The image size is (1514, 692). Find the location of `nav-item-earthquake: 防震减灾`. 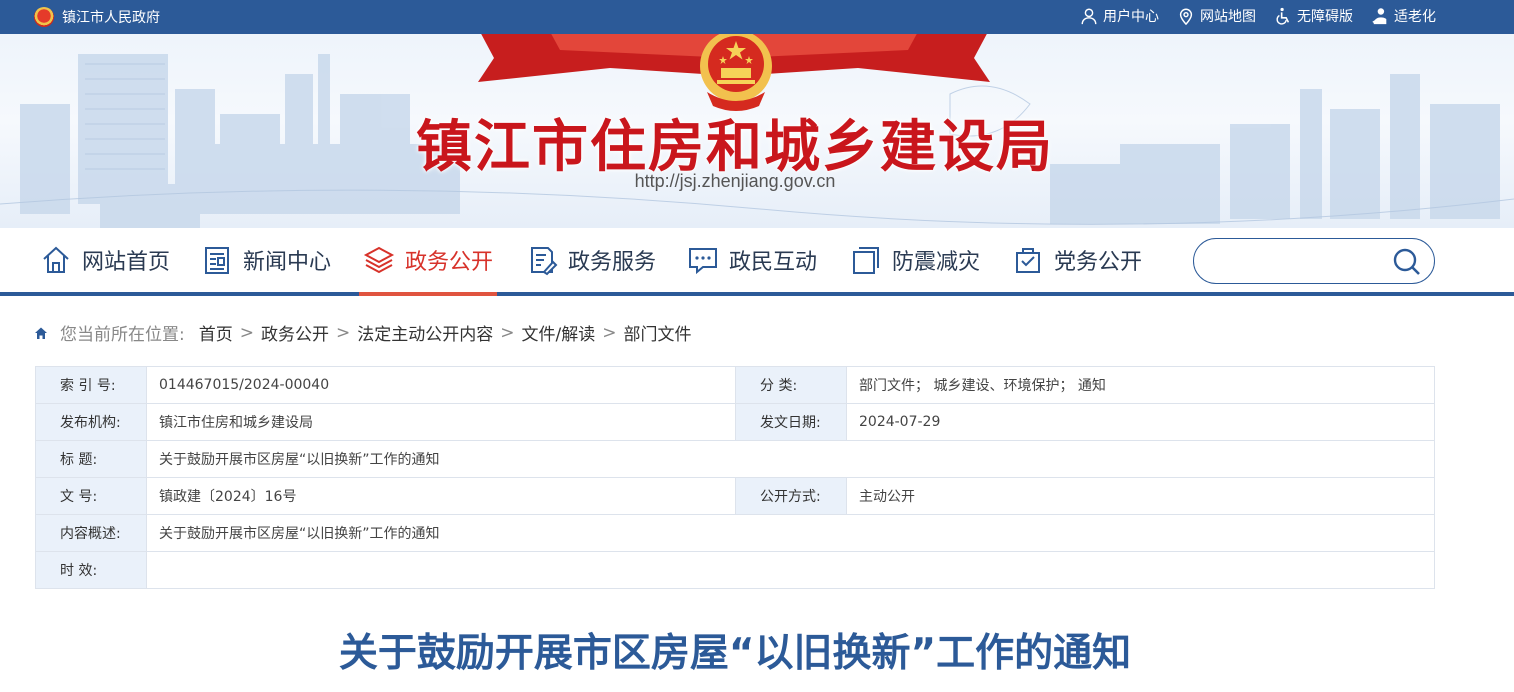

nav-item-earthquake: 防震减灾 is located at coordinates (915, 260).